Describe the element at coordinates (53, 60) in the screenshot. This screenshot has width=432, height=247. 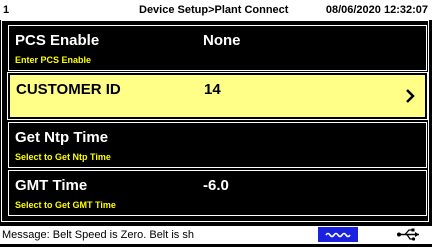
I see `row-hint: Enter PCS Enable` at that location.